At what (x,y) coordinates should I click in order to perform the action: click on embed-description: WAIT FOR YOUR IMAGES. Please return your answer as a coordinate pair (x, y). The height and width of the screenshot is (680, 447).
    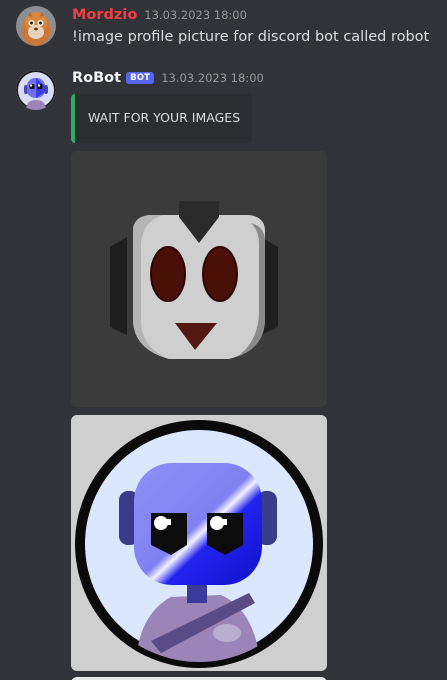
    Looking at the image, I should click on (164, 117).